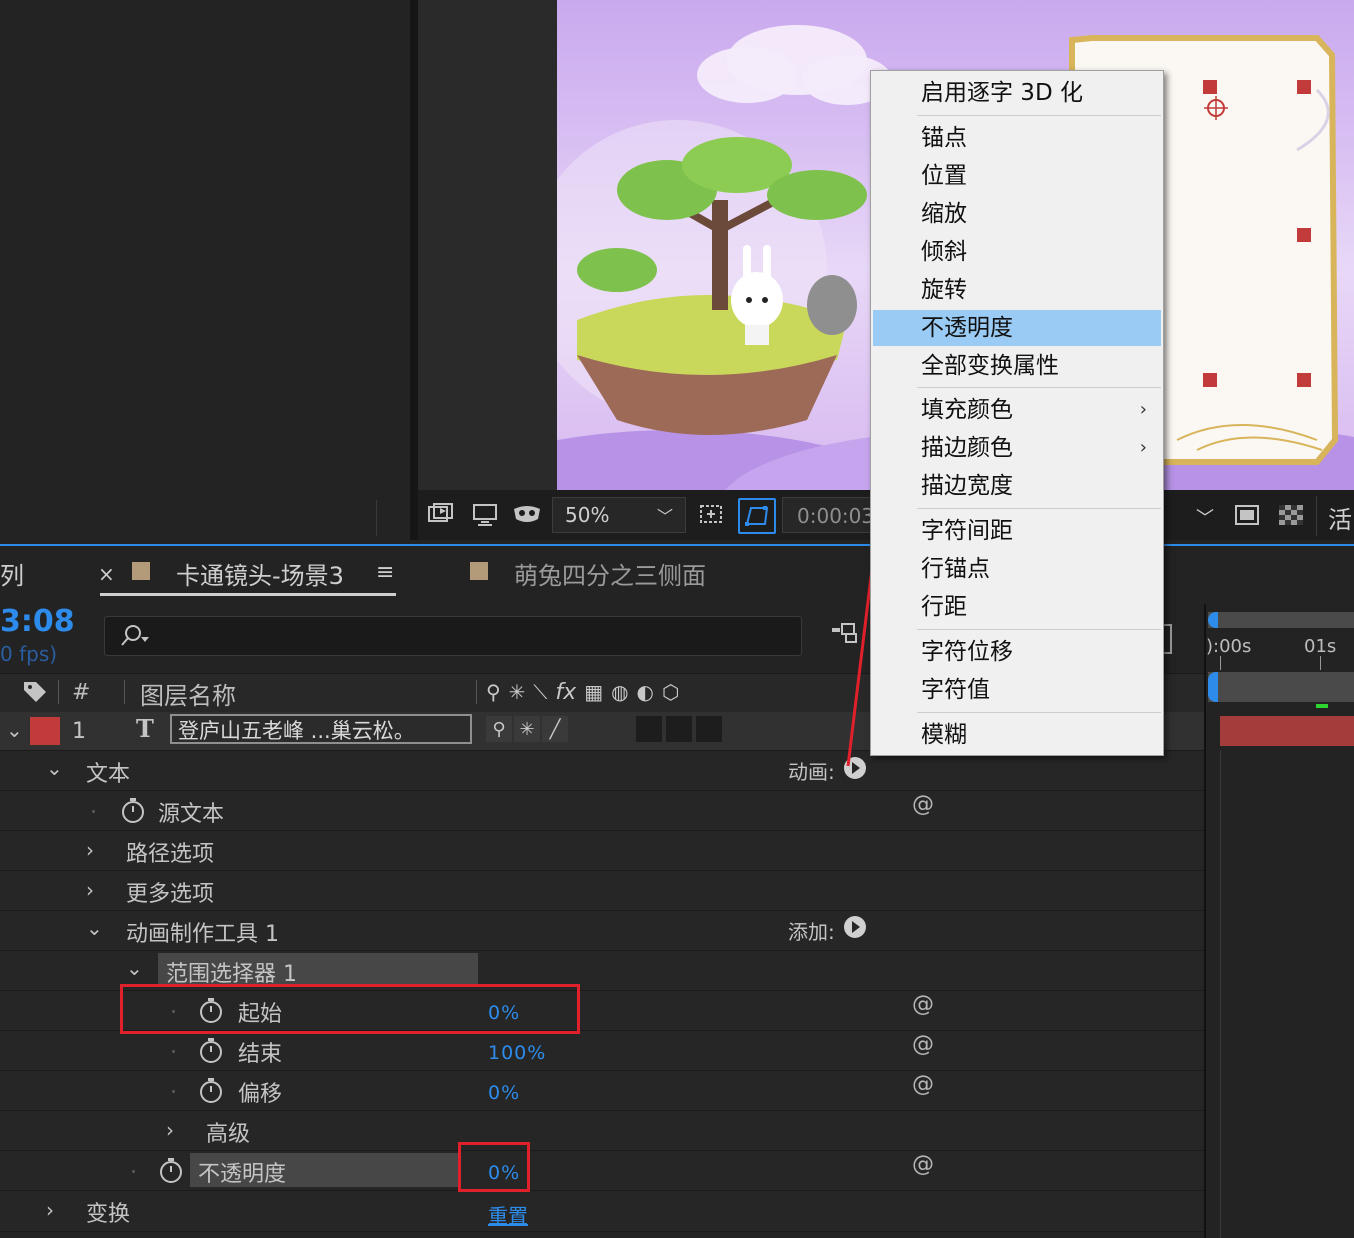 This screenshot has height=1238, width=1354. Describe the element at coordinates (1017, 486) in the screenshot. I see `menu-item-stroke-width: 描边宽度` at that location.